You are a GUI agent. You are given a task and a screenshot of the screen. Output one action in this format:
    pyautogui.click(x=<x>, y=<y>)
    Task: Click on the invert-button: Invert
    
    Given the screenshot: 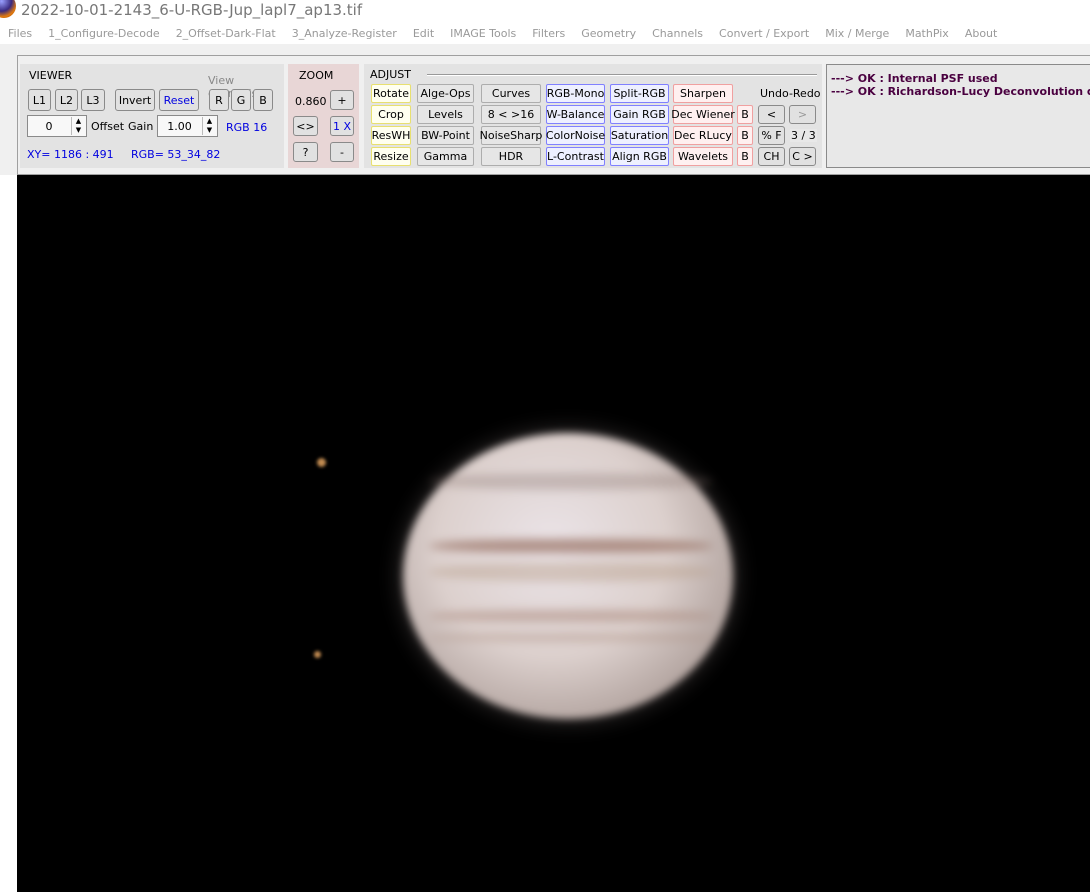 What is the action you would take?
    pyautogui.click(x=135, y=100)
    